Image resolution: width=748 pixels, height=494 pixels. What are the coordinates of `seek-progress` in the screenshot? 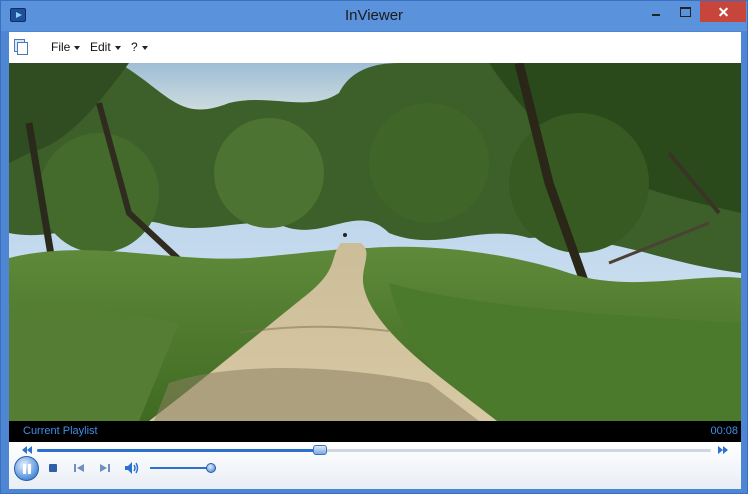 It's located at (179, 450).